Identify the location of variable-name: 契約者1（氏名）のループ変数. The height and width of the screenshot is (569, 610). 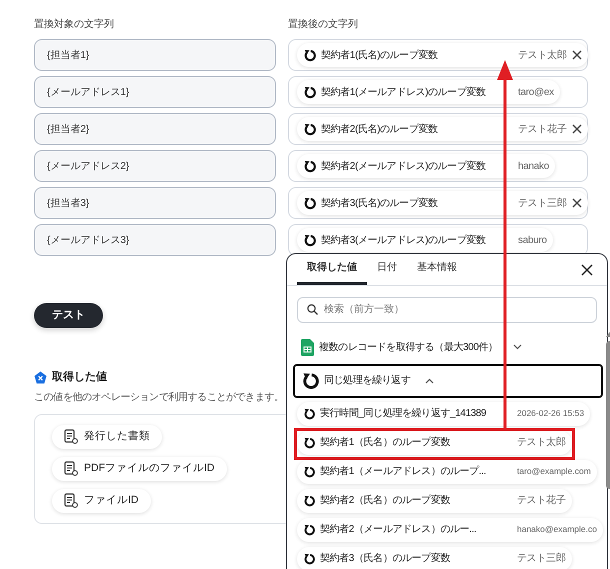
(385, 443).